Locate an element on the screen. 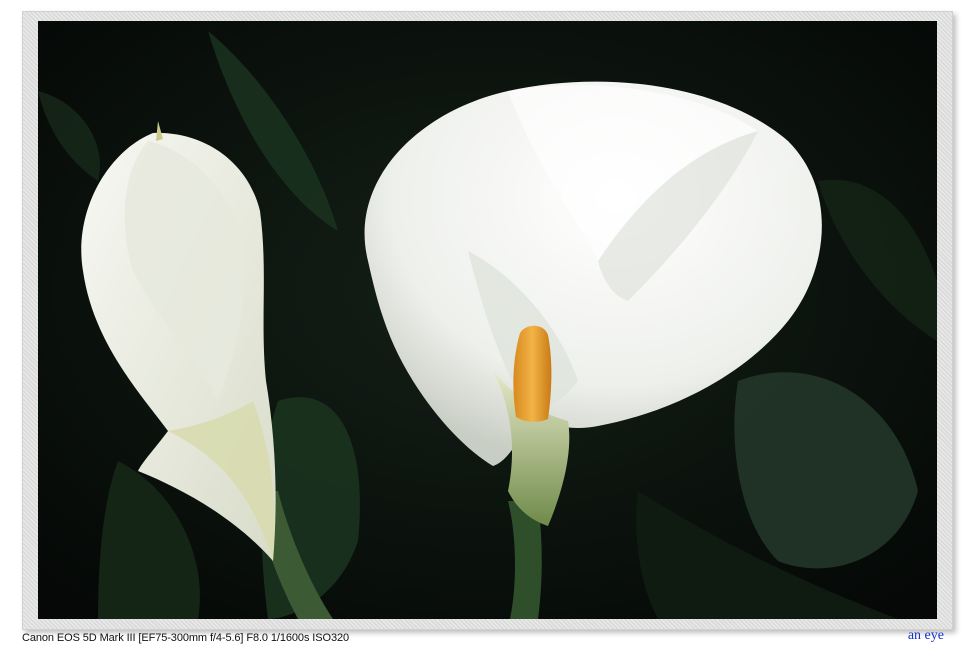 The image size is (975, 650). spadix is located at coordinates (532, 373).